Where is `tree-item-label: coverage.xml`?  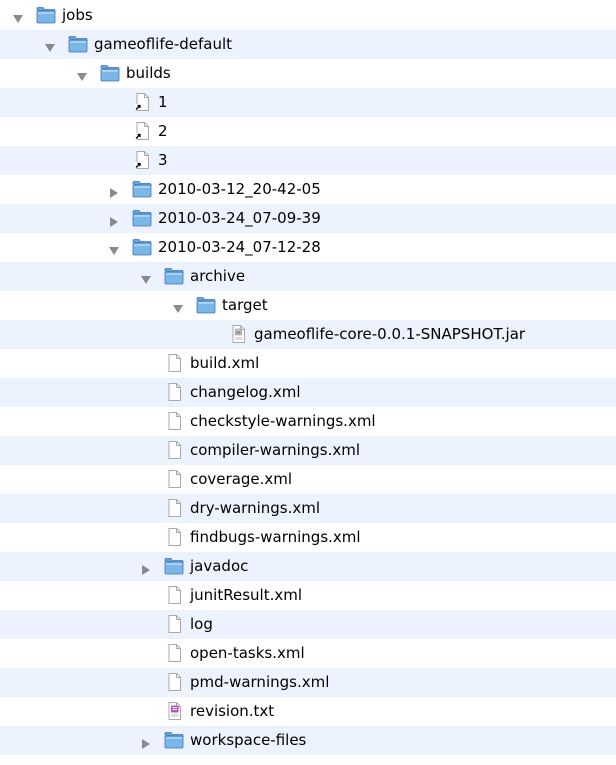 tree-item-label: coverage.xml is located at coordinates (241, 479).